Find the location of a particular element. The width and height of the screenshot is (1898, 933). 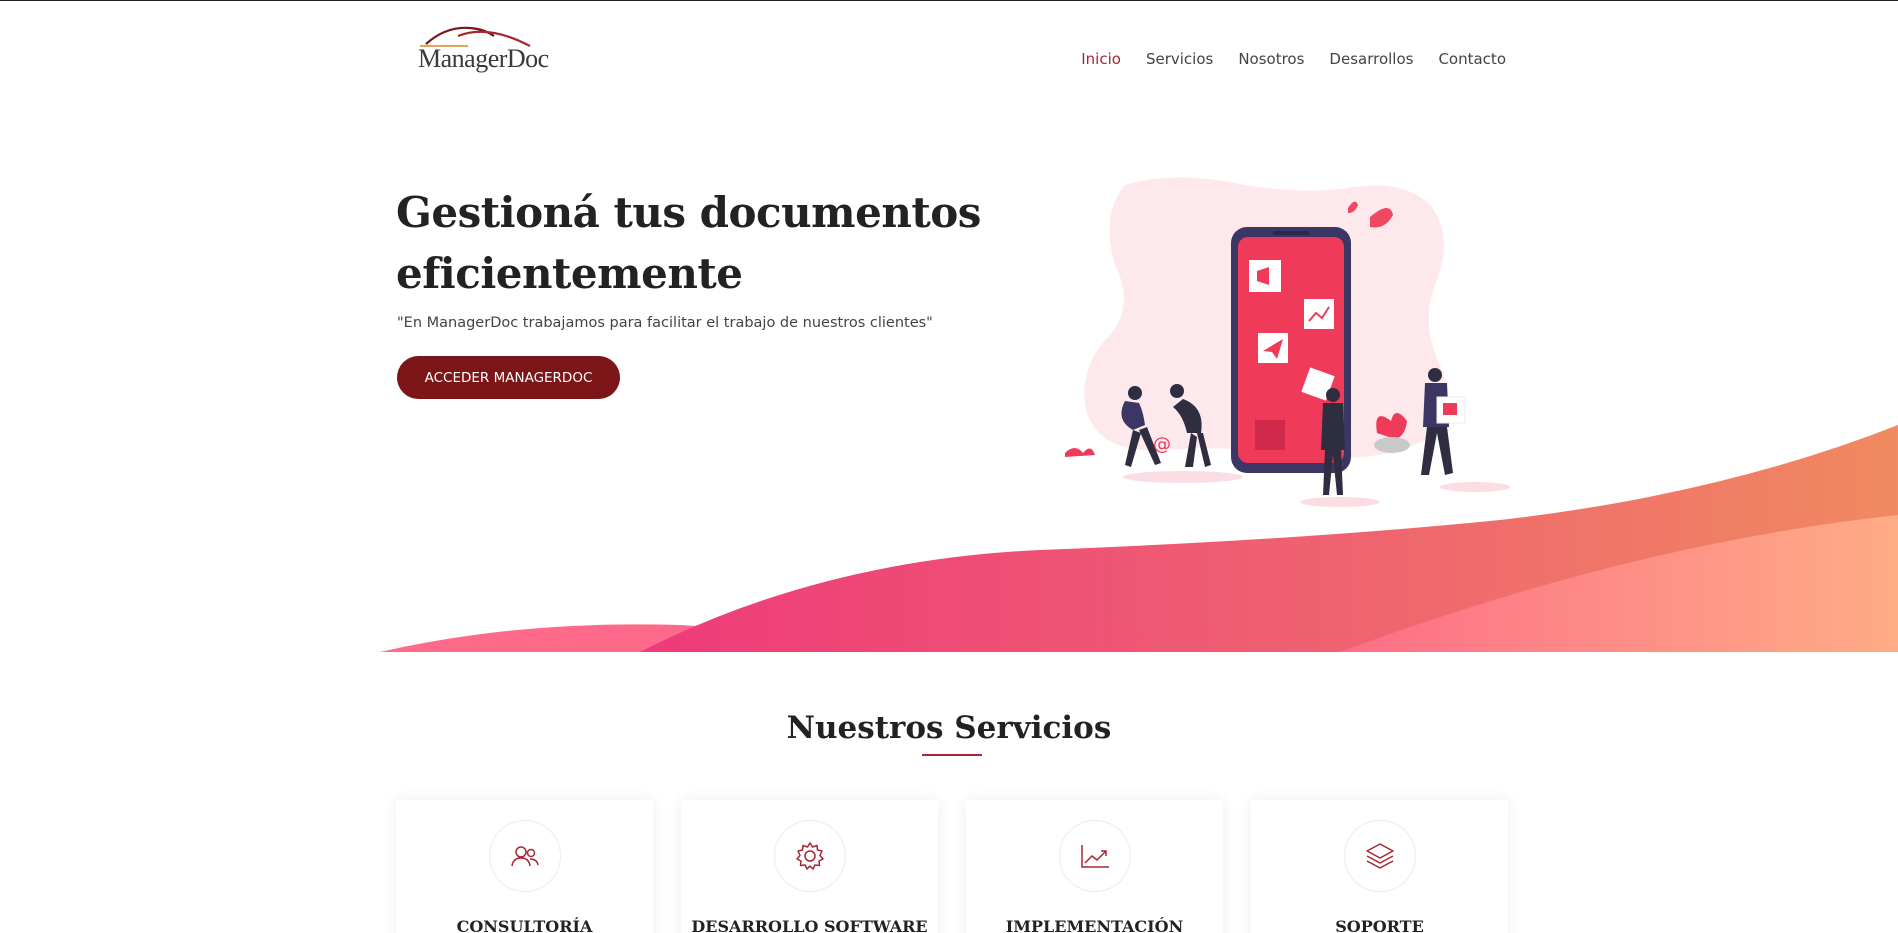

gear-icon is located at coordinates (810, 856).